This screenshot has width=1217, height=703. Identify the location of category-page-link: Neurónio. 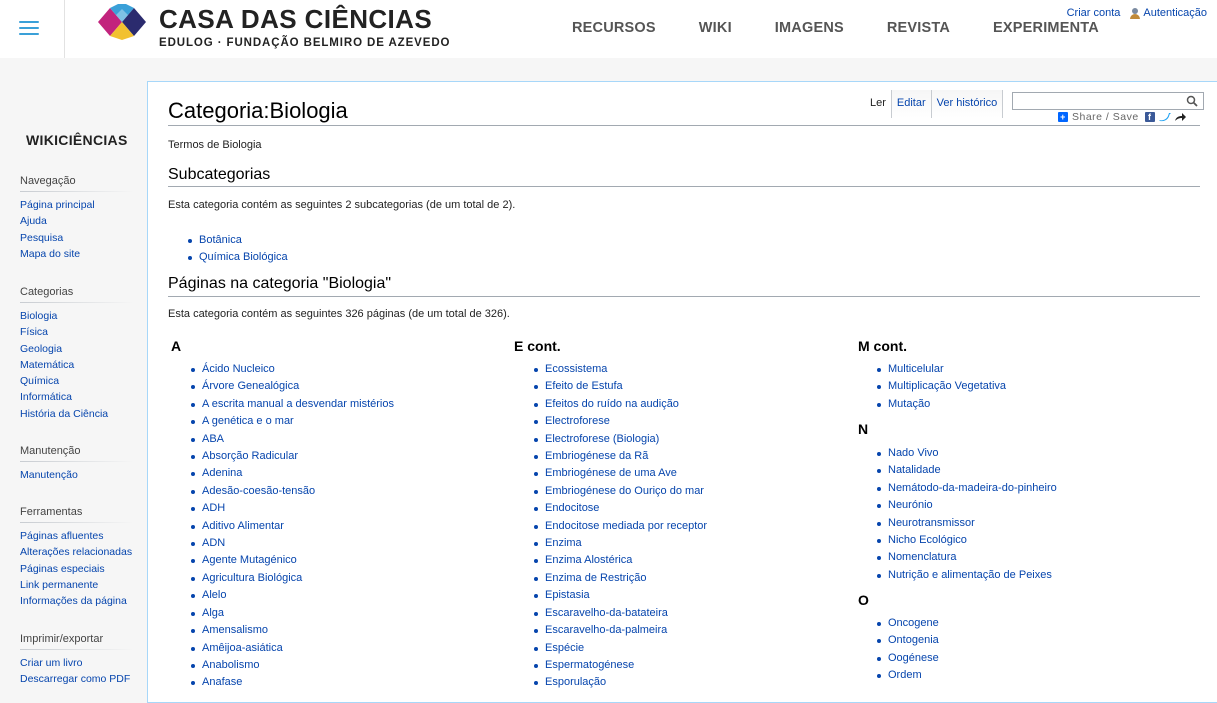
(910, 505).